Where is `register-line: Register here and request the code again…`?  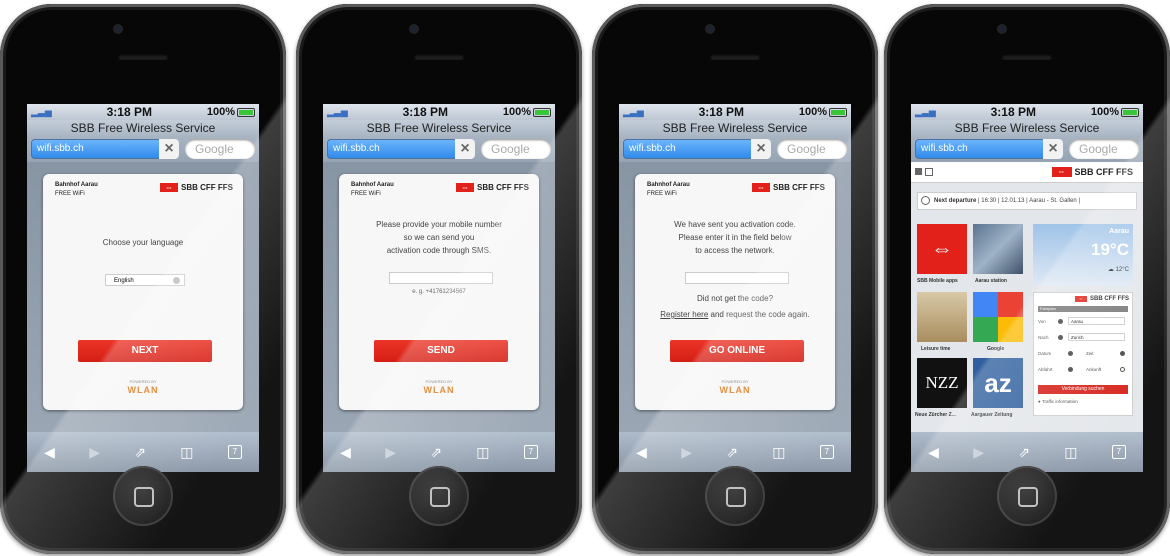 register-line: Register here and request the code again… is located at coordinates (735, 314).